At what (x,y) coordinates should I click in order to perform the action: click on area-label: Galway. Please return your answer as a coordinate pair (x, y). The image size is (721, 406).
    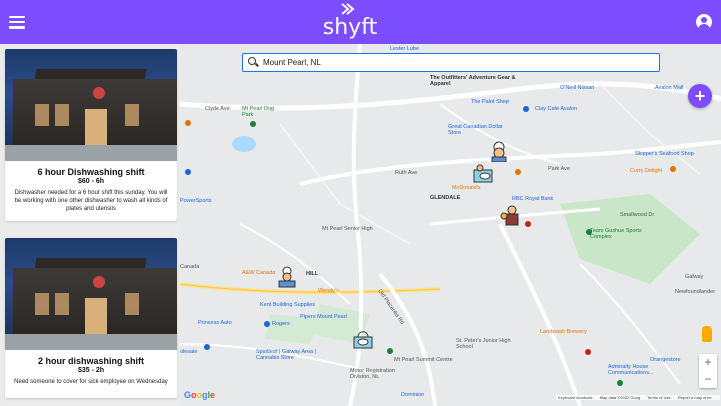
    Looking at the image, I should click on (694, 277).